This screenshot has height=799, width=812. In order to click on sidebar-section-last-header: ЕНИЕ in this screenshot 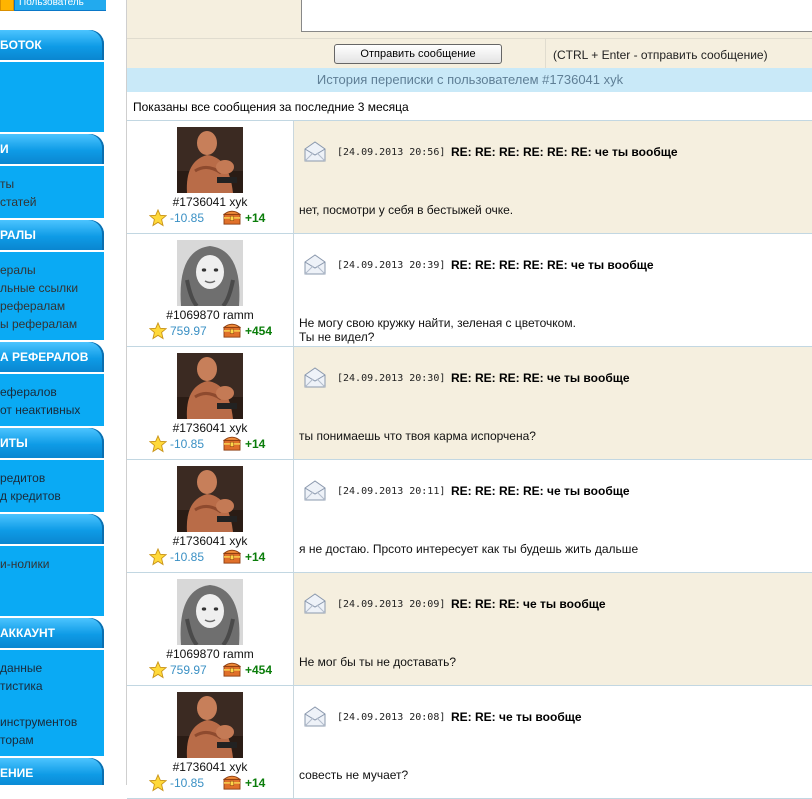, I will do `click(52, 771)`.